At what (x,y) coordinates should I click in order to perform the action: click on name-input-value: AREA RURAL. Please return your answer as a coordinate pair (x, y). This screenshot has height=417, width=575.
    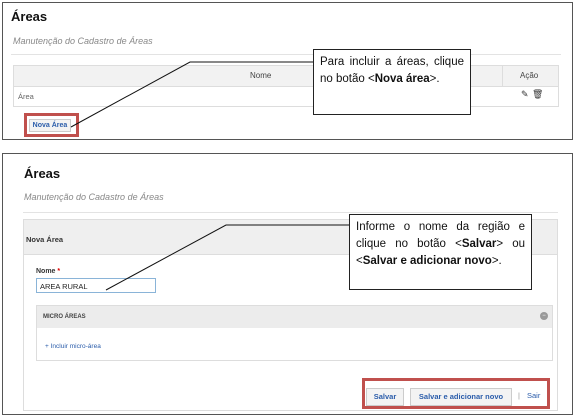
    Looking at the image, I should click on (64, 286).